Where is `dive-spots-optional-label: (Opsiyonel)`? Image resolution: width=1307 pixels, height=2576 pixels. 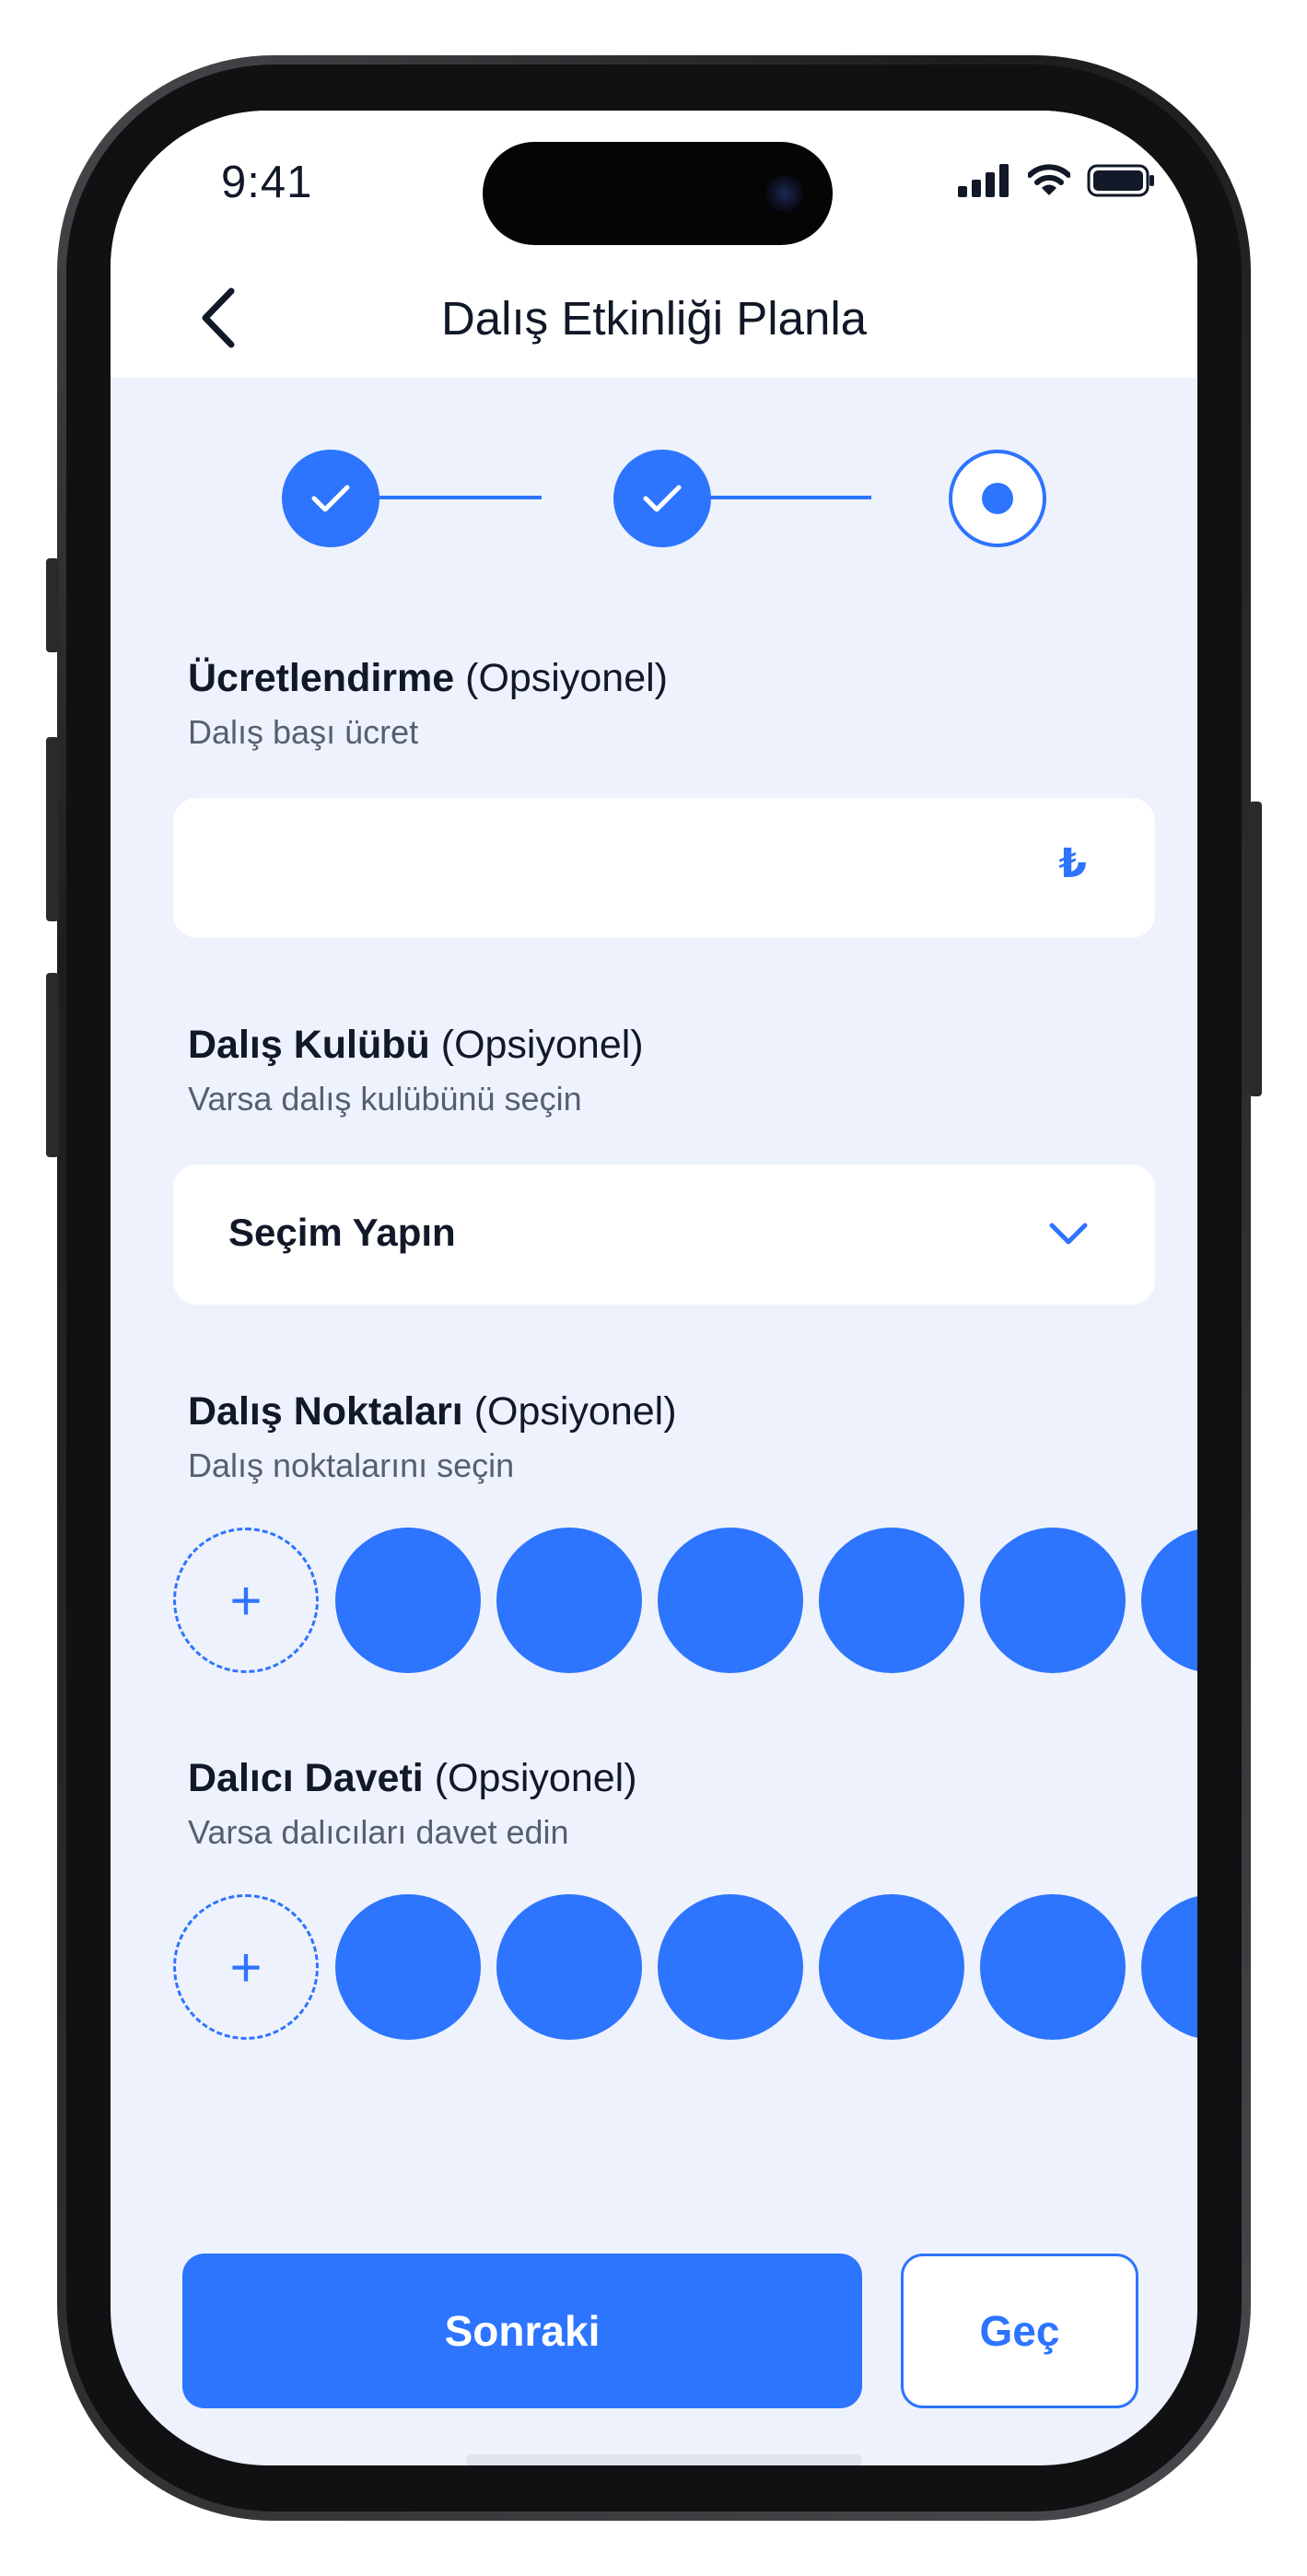
dive-spots-optional-label: (Opsiyonel) is located at coordinates (575, 1411).